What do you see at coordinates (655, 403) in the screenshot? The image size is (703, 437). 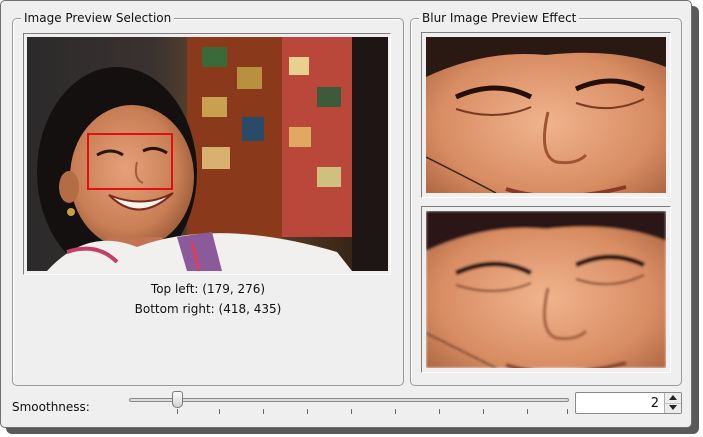 I see `smoothness-value: 2` at bounding box center [655, 403].